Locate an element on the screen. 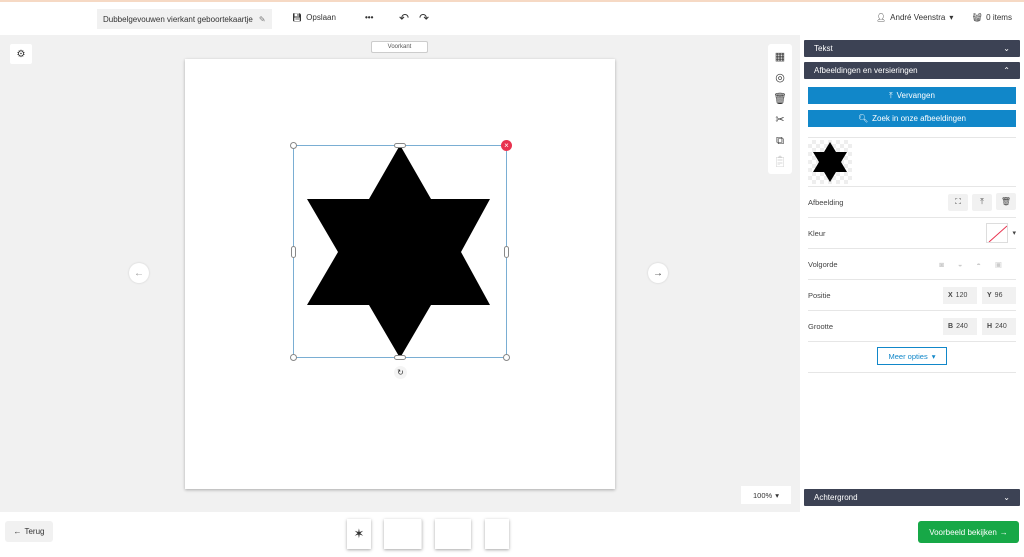  accordion-tekst: Tekst ⌄ is located at coordinates (912, 48).